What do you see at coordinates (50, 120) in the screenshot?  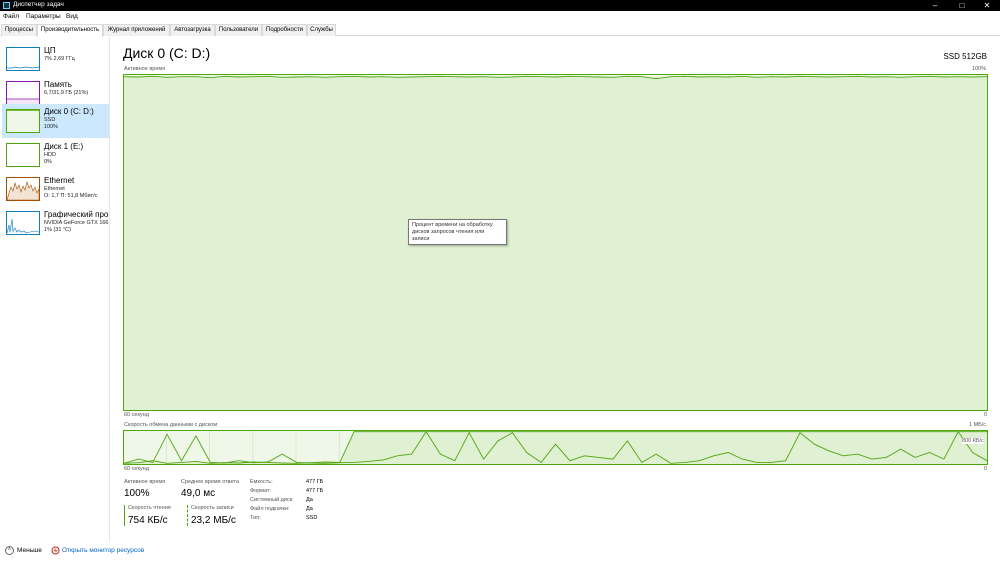 I see `sidebar-disk-0-type: SSD` at bounding box center [50, 120].